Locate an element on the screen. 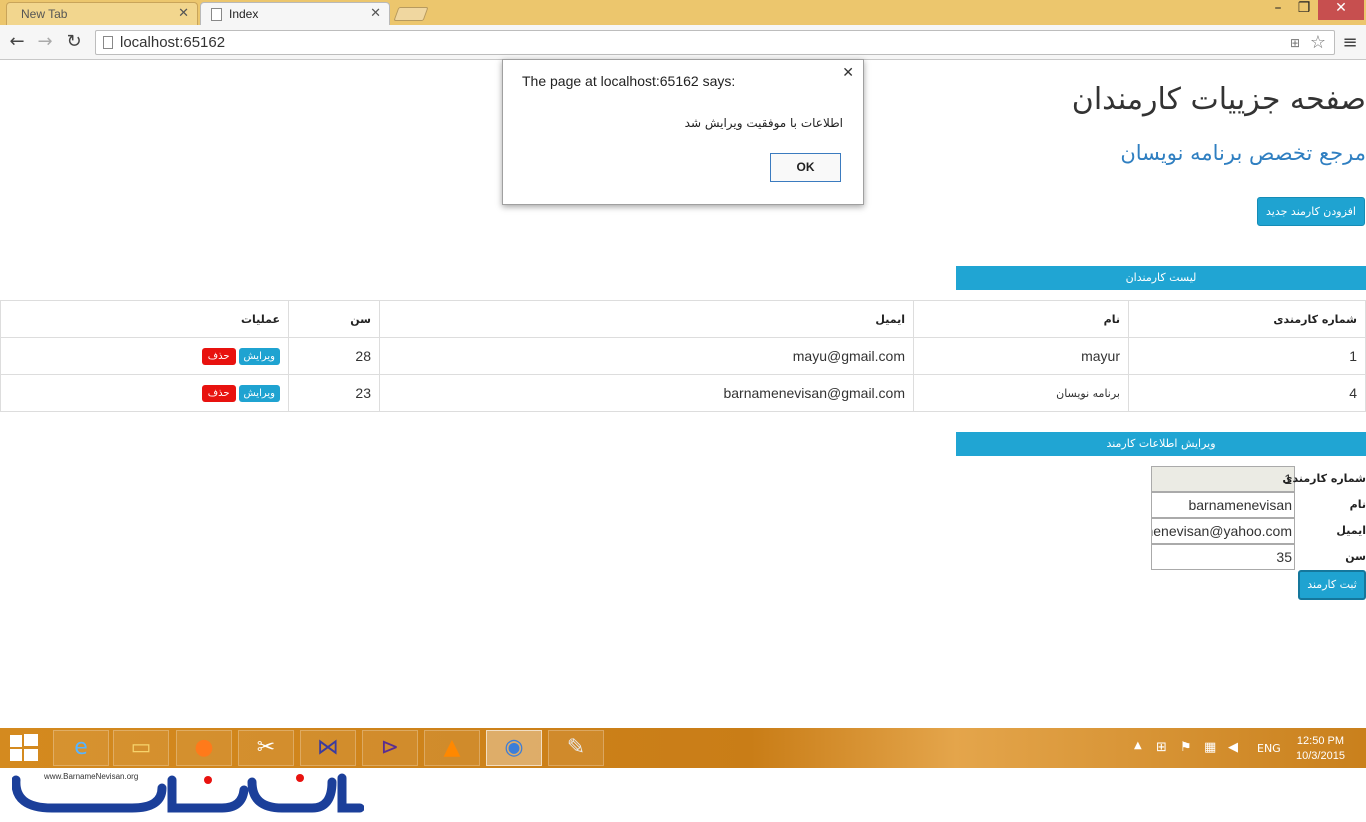 This screenshot has width=1366, height=822. tab-title: New Tab is located at coordinates (44, 14).